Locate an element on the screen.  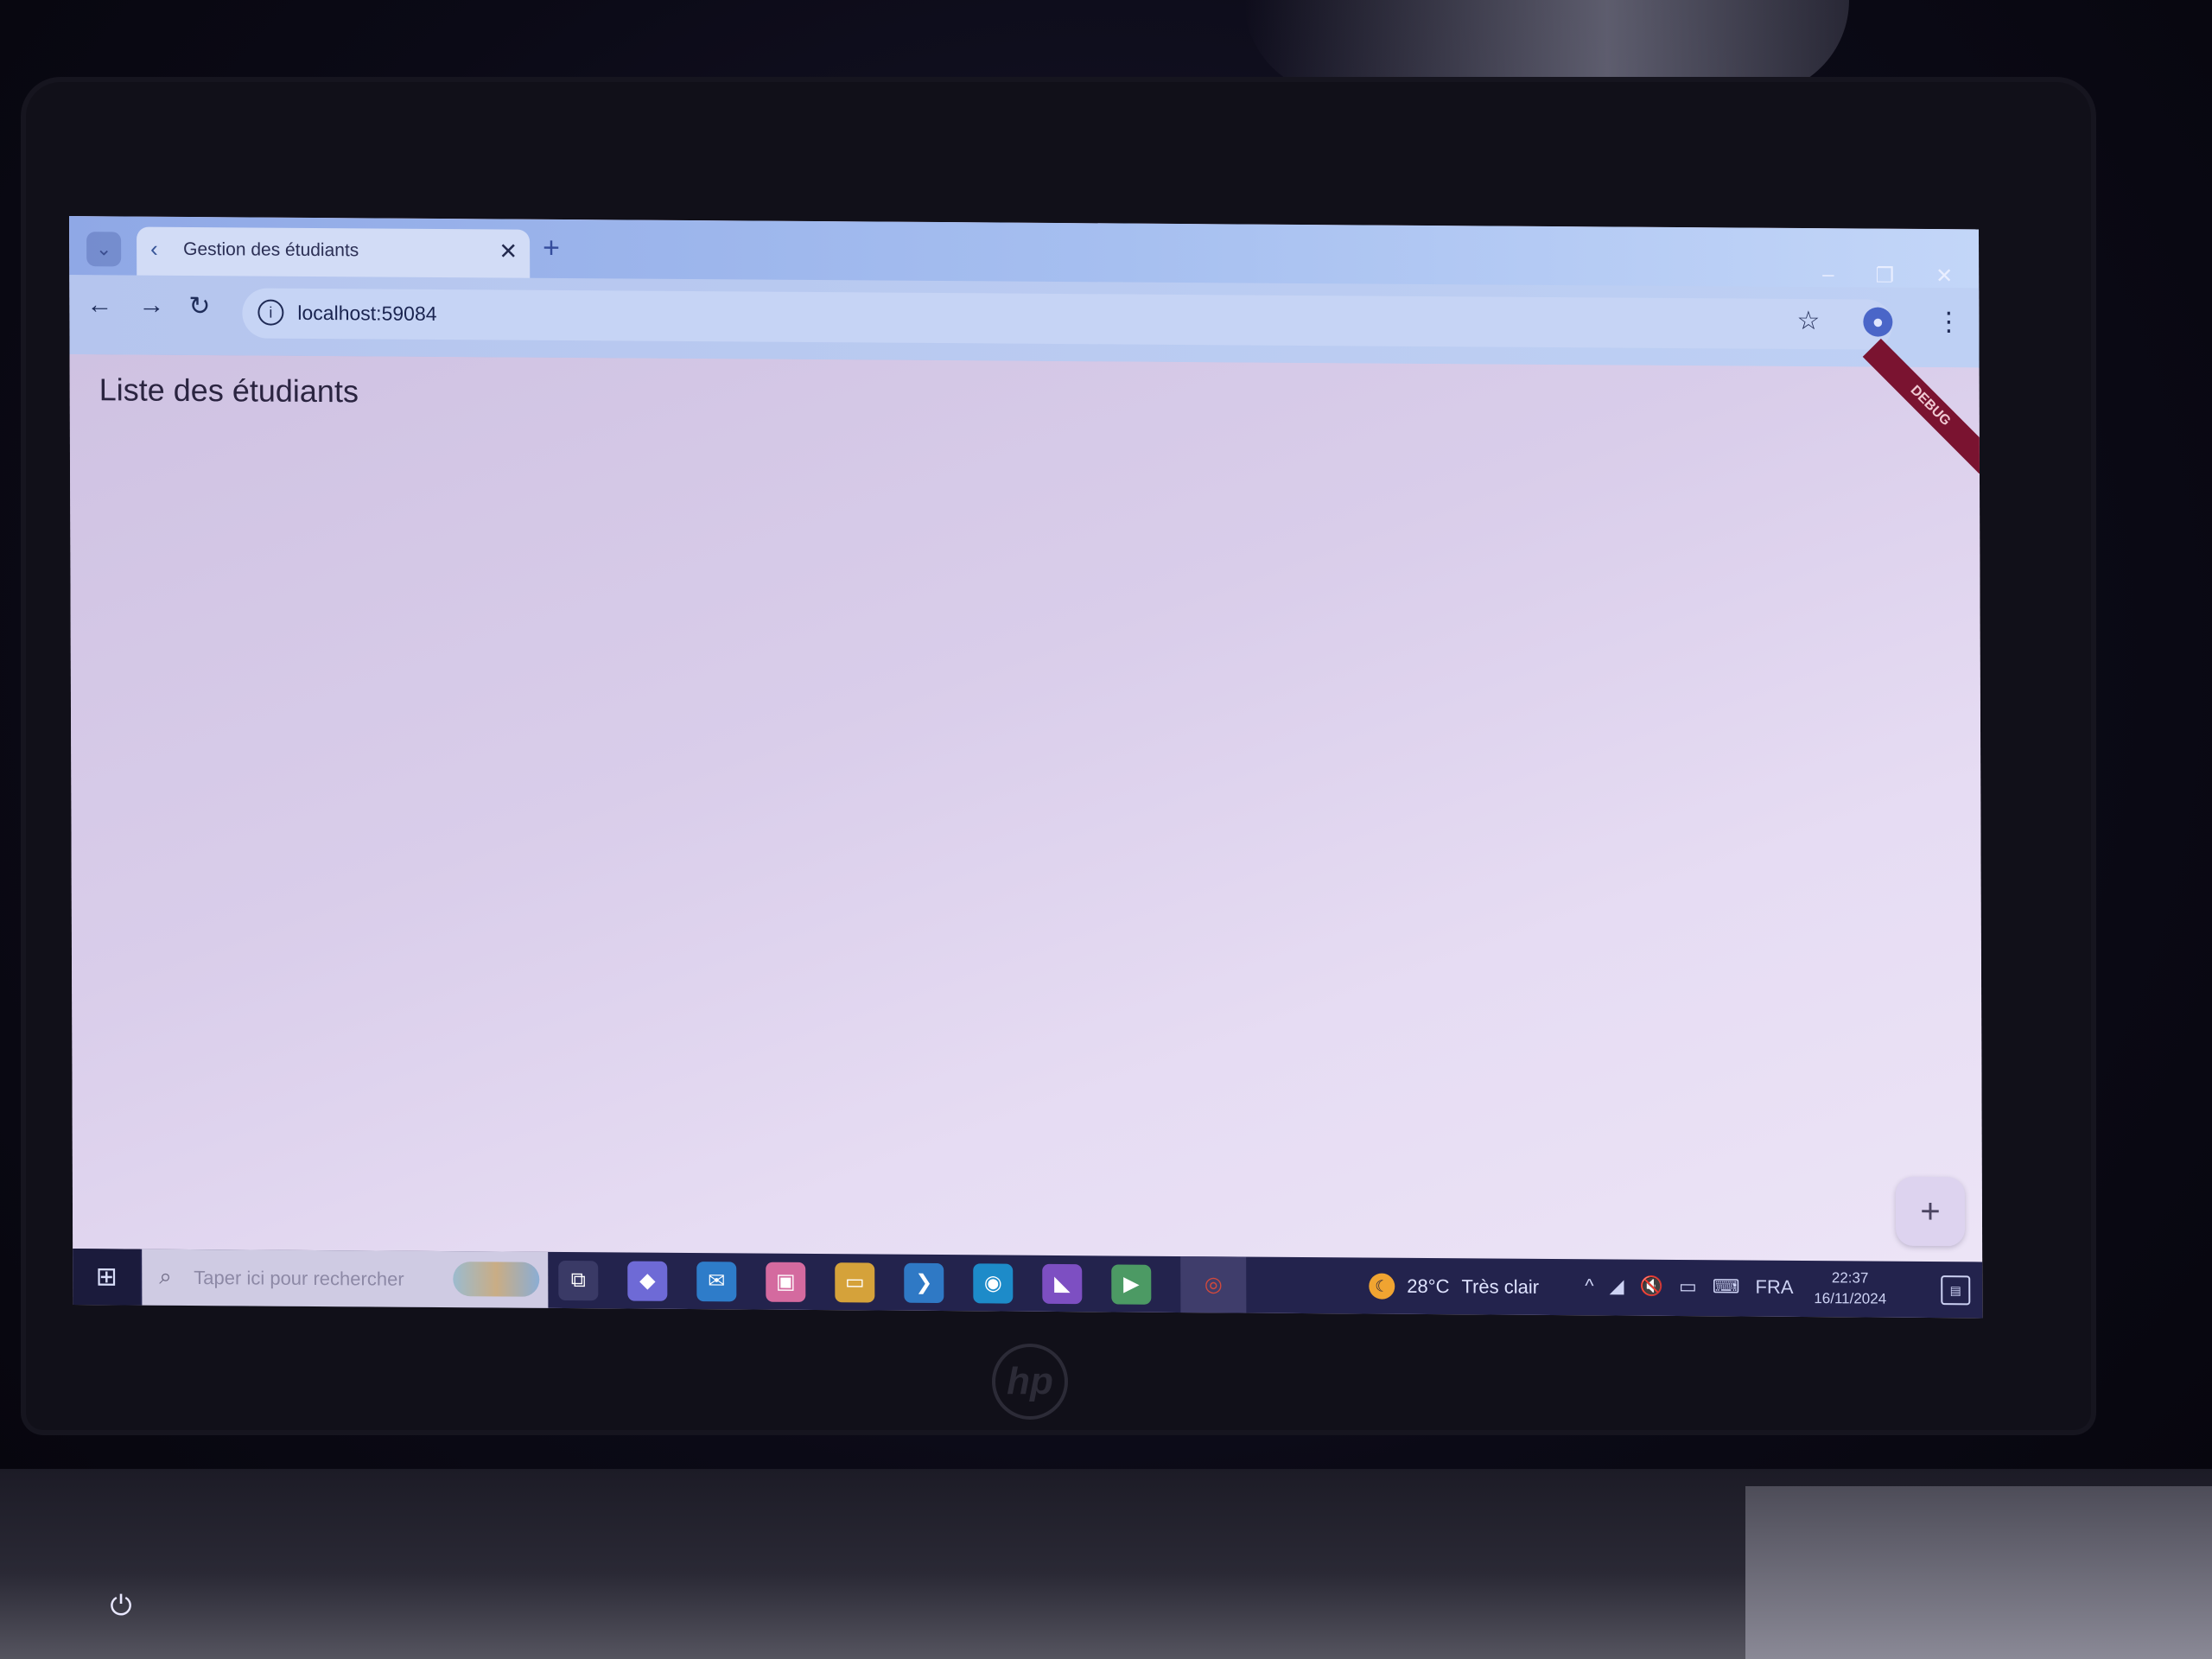
profile-avatar-icon: ● is located at coordinates (1878, 321).